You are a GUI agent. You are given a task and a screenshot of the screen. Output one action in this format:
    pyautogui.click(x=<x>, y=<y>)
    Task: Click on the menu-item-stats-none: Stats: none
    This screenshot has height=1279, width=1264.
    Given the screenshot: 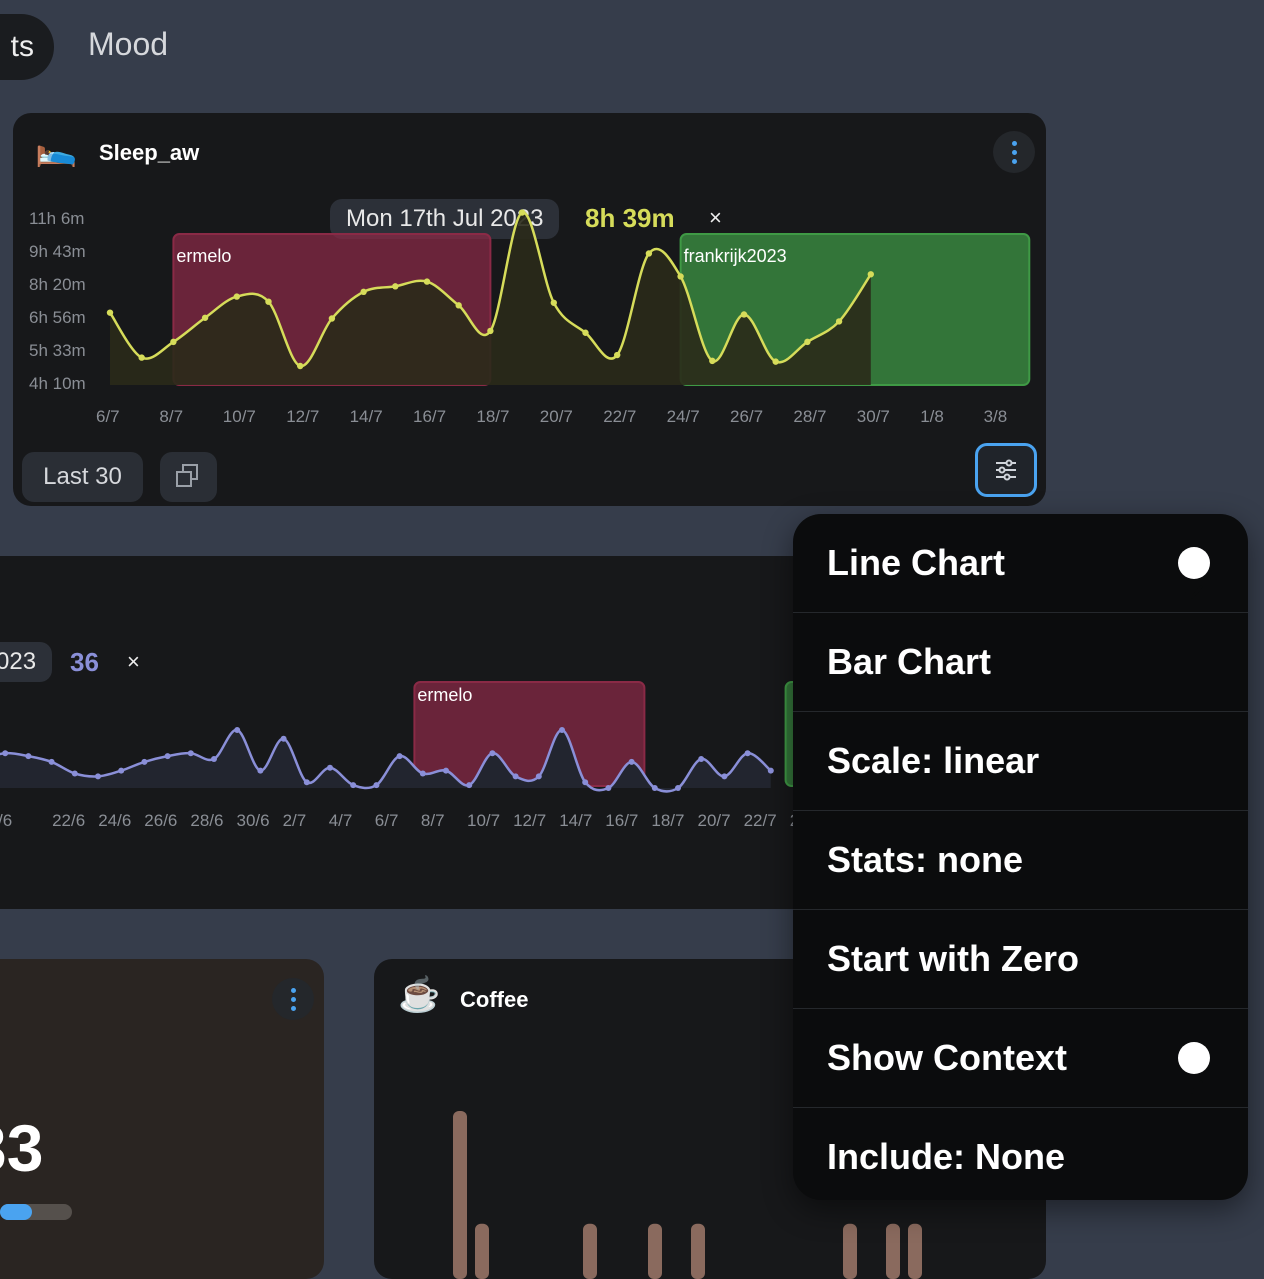 What is the action you would take?
    pyautogui.click(x=1020, y=860)
    